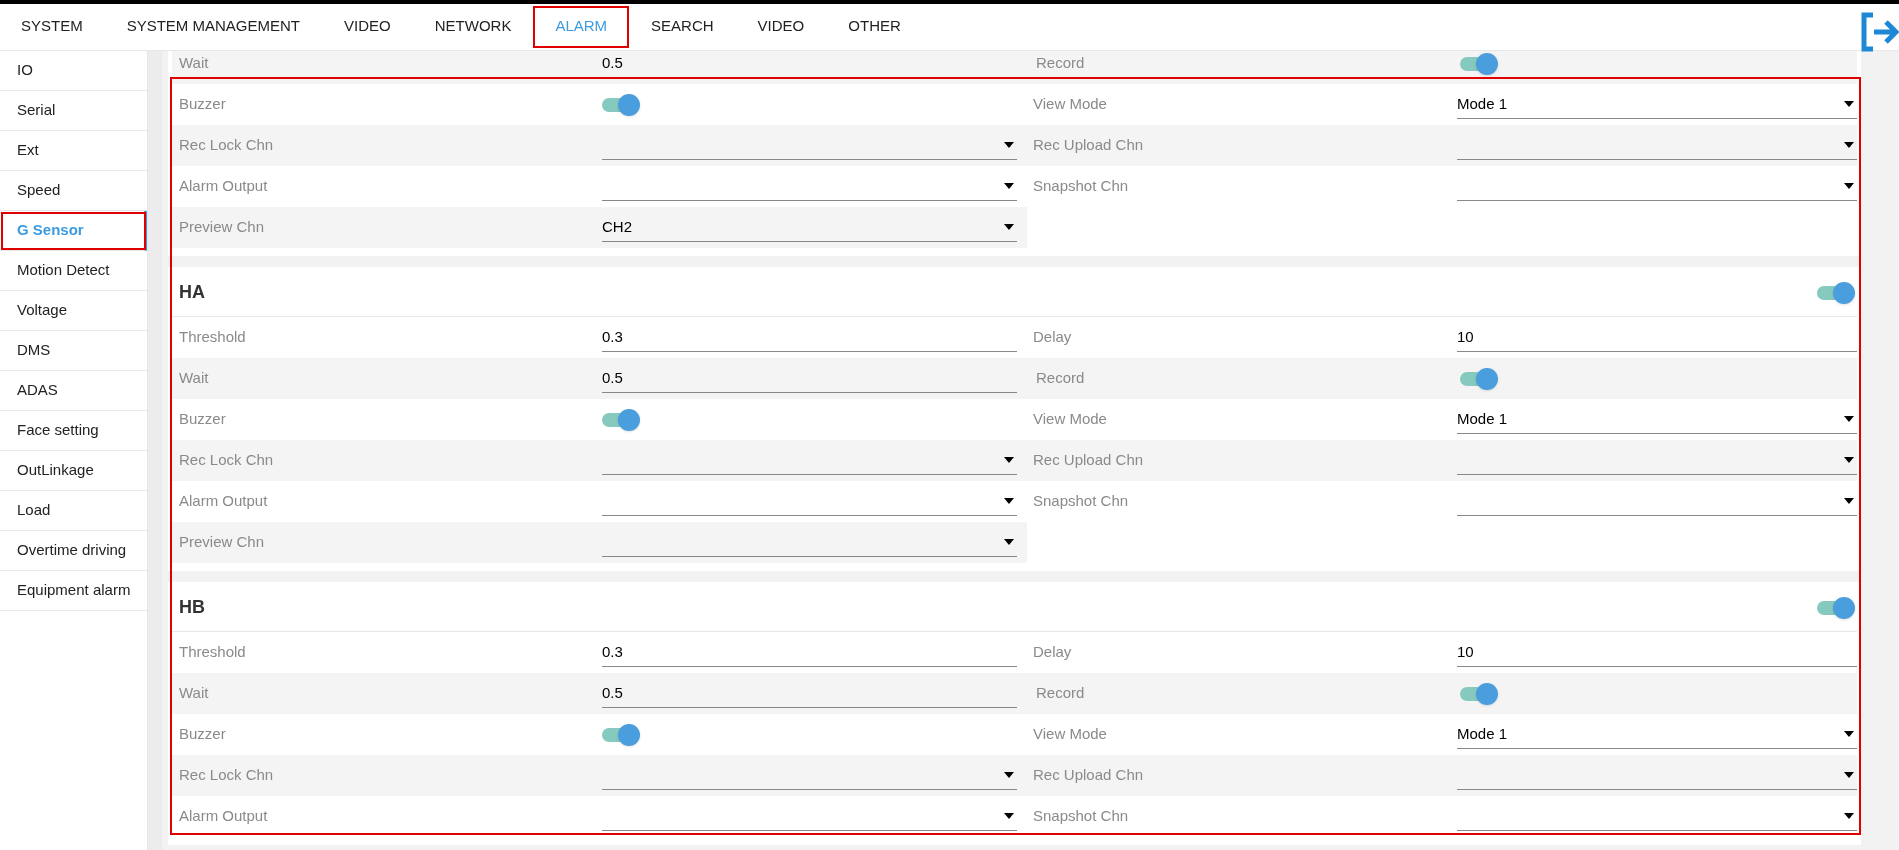  Describe the element at coordinates (73, 391) in the screenshot. I see `sidebar-item: ADAS` at that location.